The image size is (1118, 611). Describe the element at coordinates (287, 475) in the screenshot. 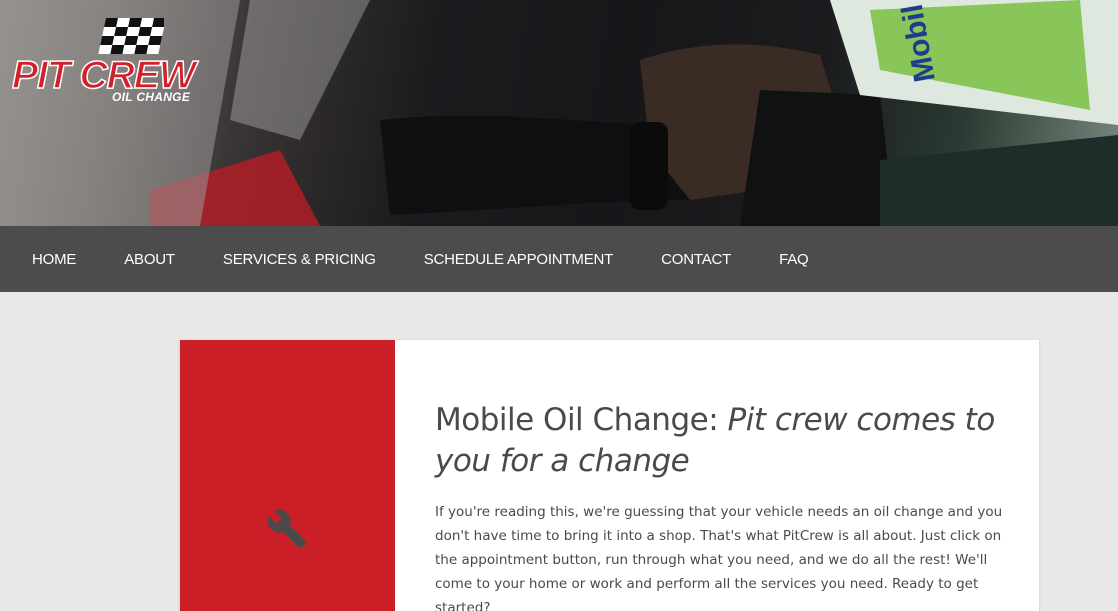

I see `intro-card-side-panel` at that location.